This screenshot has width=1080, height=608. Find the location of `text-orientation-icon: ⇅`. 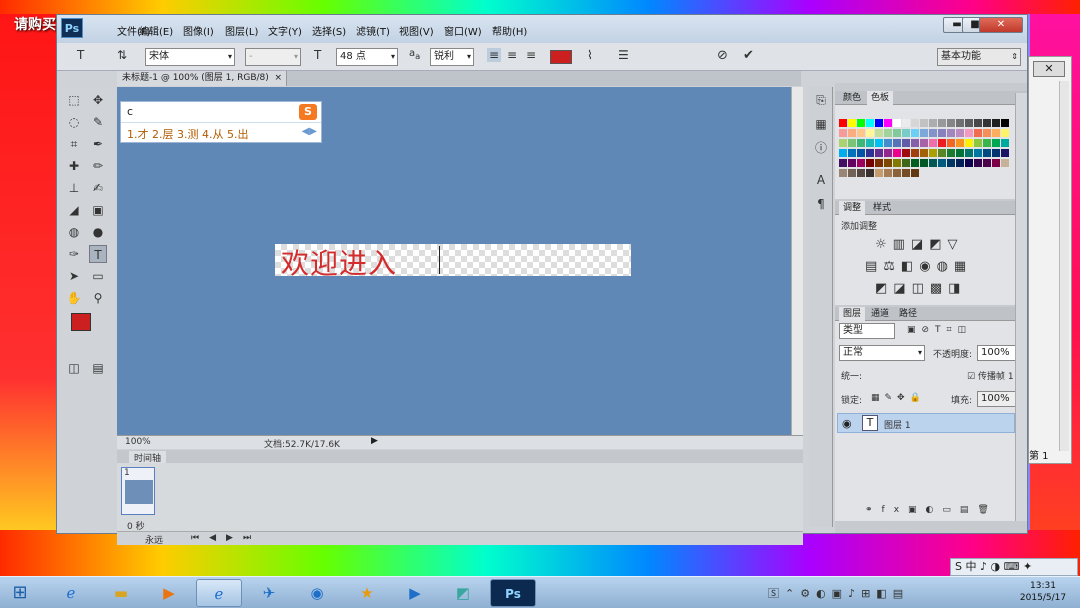

text-orientation-icon: ⇅ is located at coordinates (122, 55).